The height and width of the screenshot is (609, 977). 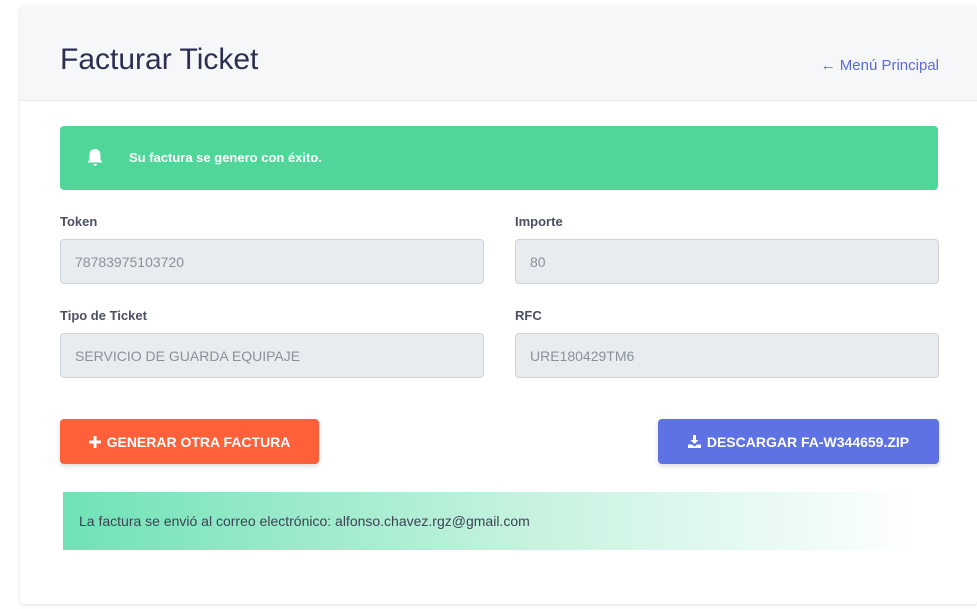 What do you see at coordinates (694, 441) in the screenshot?
I see `download-icon` at bounding box center [694, 441].